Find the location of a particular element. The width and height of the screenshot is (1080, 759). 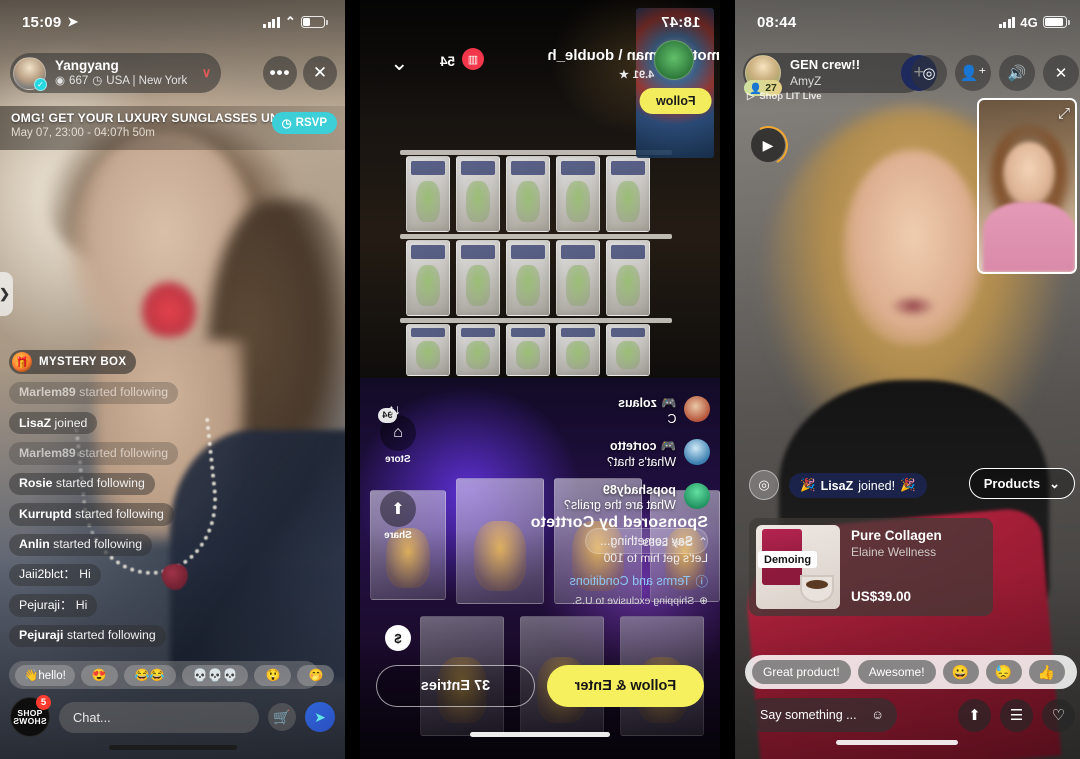

expand-icon: ⤢ is located at coordinates (1064, 113).